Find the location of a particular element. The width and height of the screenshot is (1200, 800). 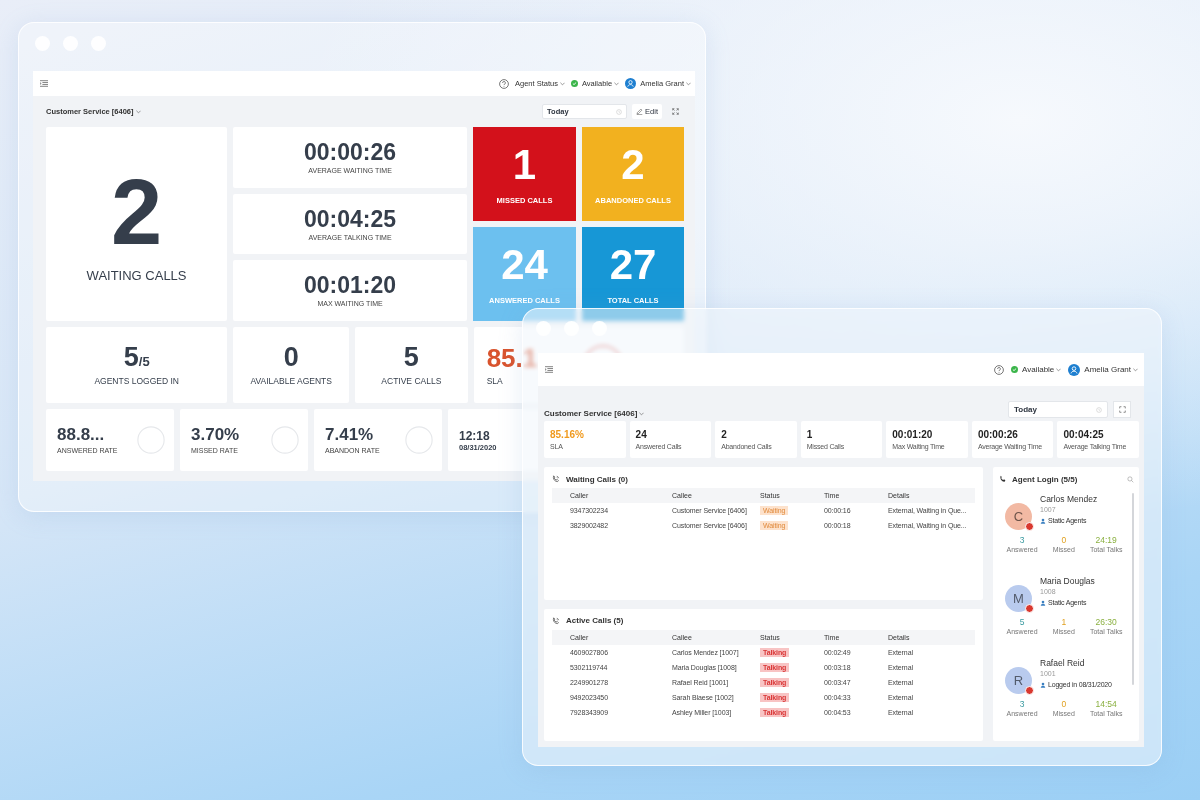

stat-label: ACTIVE CALLS is located at coordinates (411, 381).